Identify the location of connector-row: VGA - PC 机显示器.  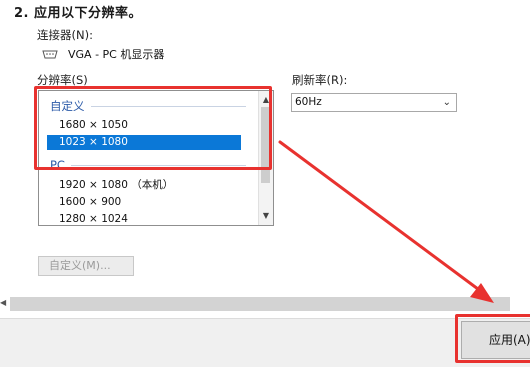
(103, 54).